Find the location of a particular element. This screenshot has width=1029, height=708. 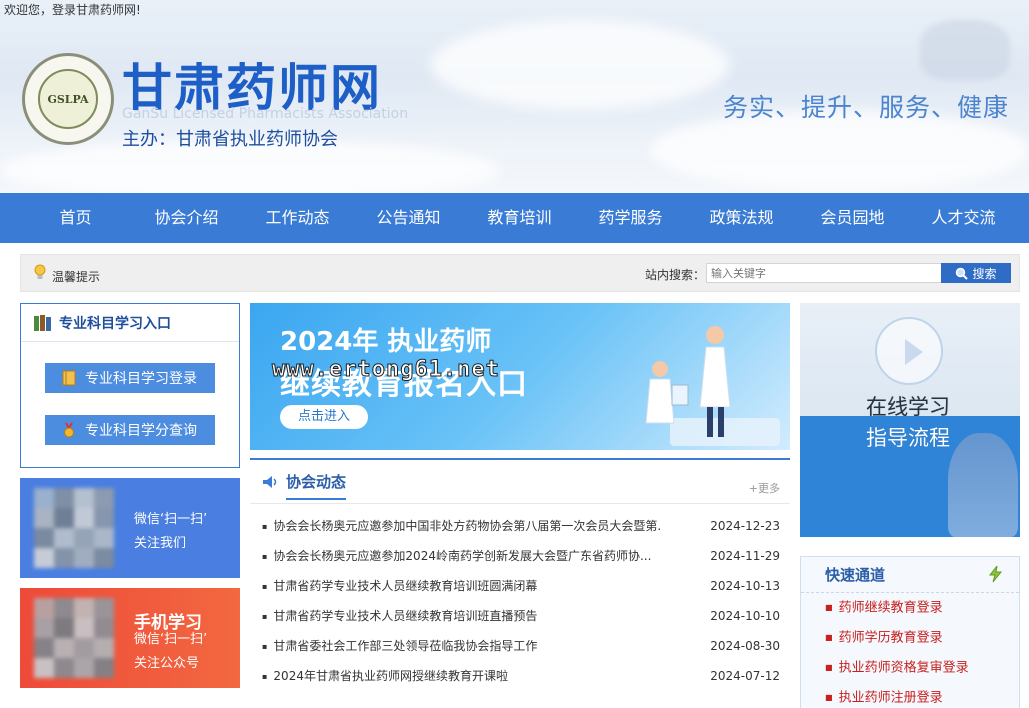

welcome-text: 欢迎您，登录甘肃药师网! is located at coordinates (72, 10).